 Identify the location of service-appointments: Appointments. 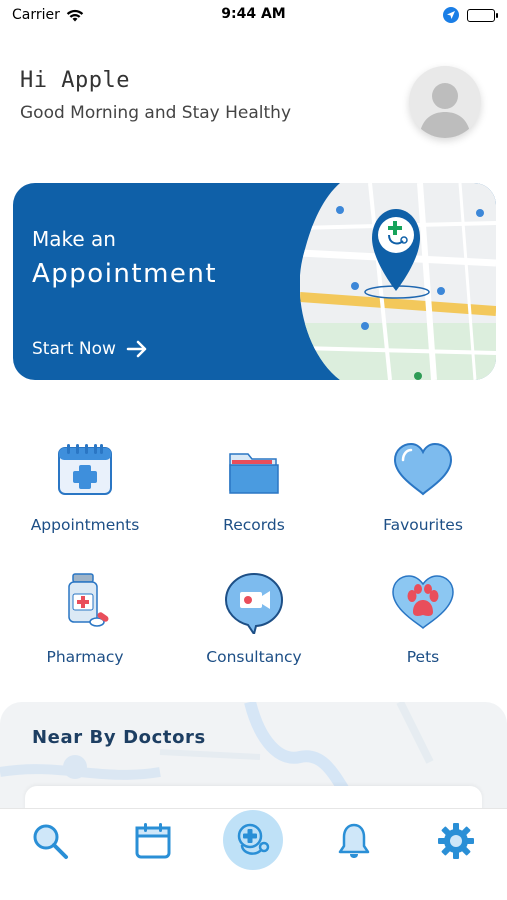
(85, 486).